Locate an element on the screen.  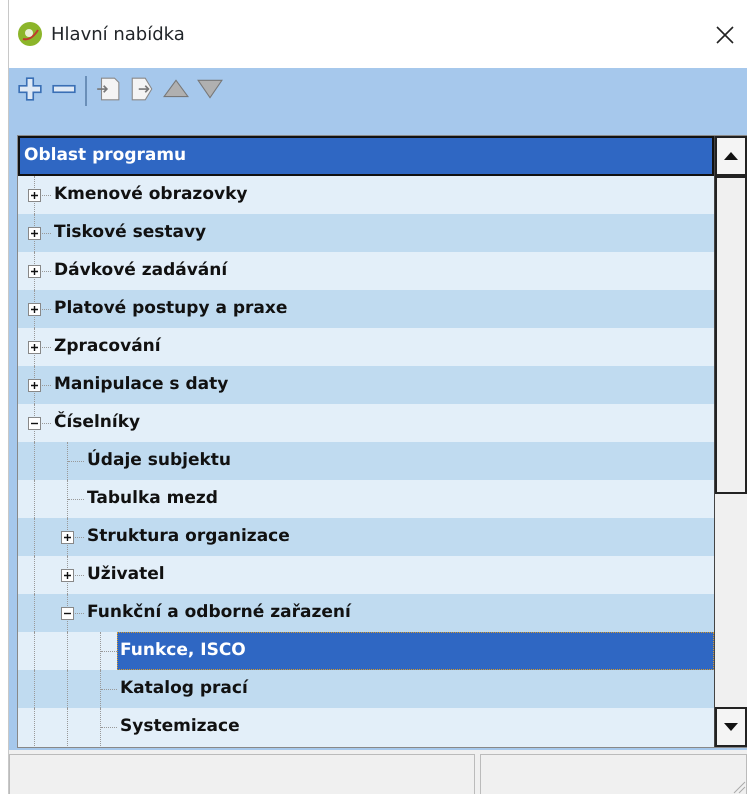
plus-button is located at coordinates (30, 89).